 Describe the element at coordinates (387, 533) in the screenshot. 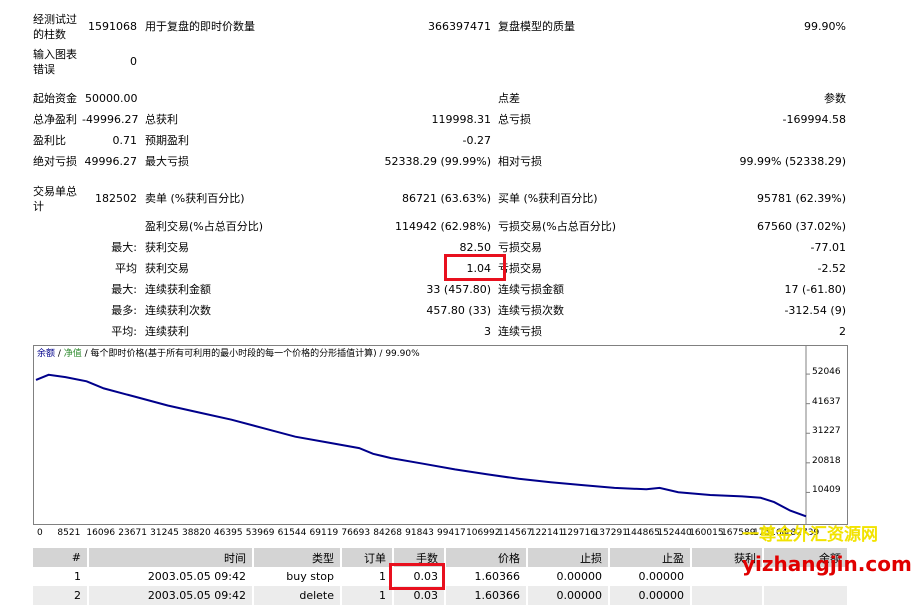

I see `x-tick-label: 84268` at that location.